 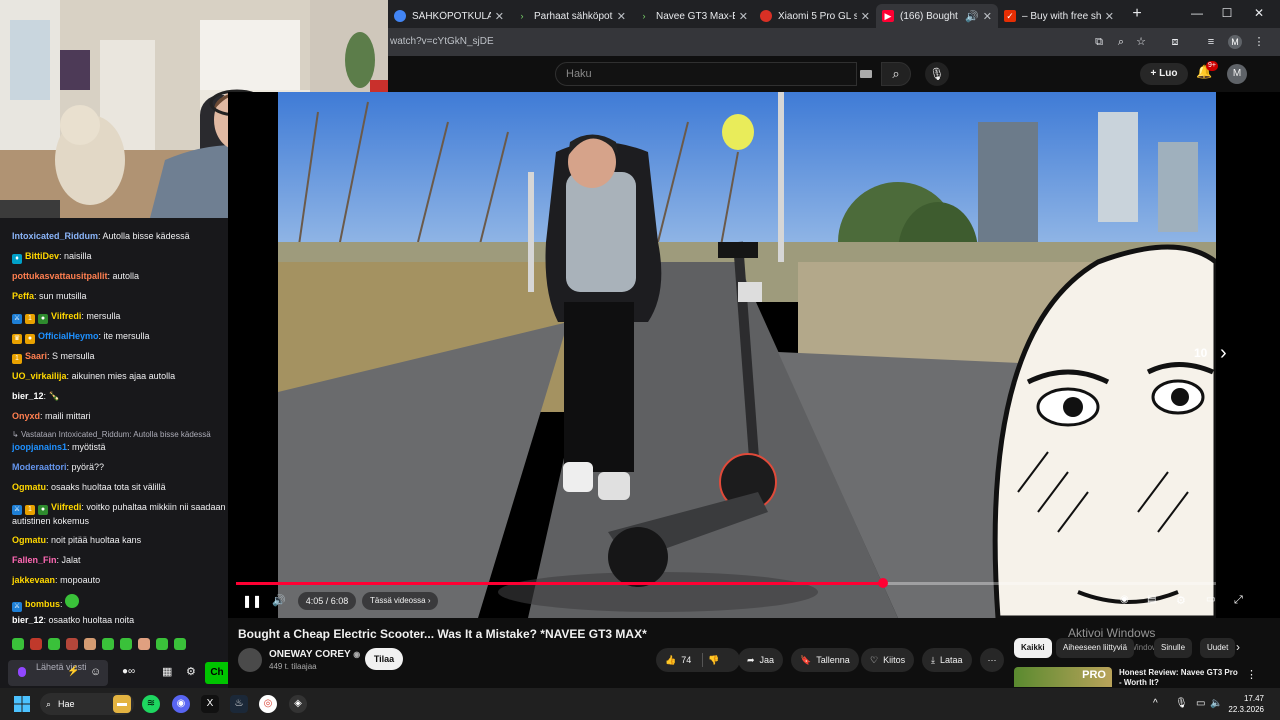 What do you see at coordinates (449, 16) in the screenshot?
I see `browser-tab: SÄHKÖPOTKULAUTA ✕` at bounding box center [449, 16].